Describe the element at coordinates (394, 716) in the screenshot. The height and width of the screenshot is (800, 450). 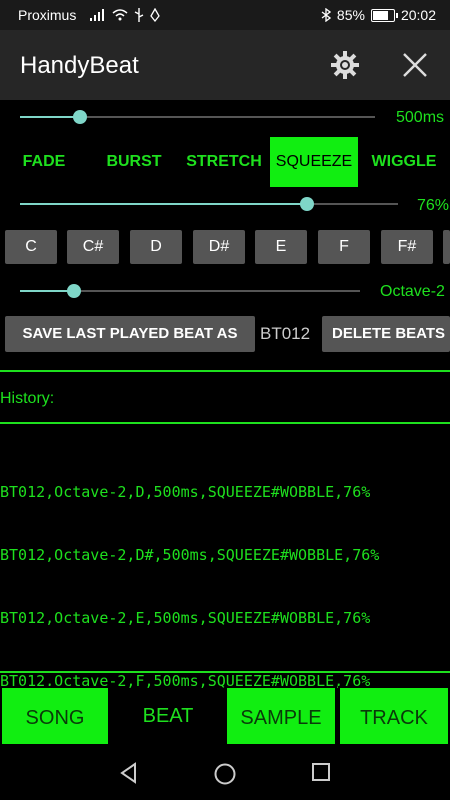
I see `tab-track: TRACK` at that location.